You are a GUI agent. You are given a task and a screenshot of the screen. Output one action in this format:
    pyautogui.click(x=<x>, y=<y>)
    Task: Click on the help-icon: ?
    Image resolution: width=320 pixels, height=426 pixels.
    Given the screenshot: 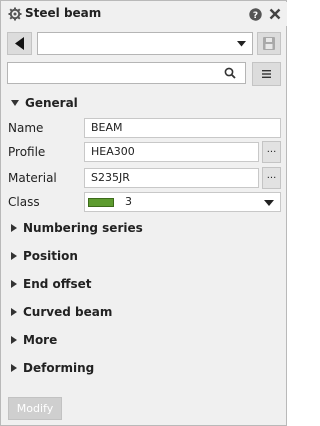 What is the action you would take?
    pyautogui.click(x=255, y=14)
    